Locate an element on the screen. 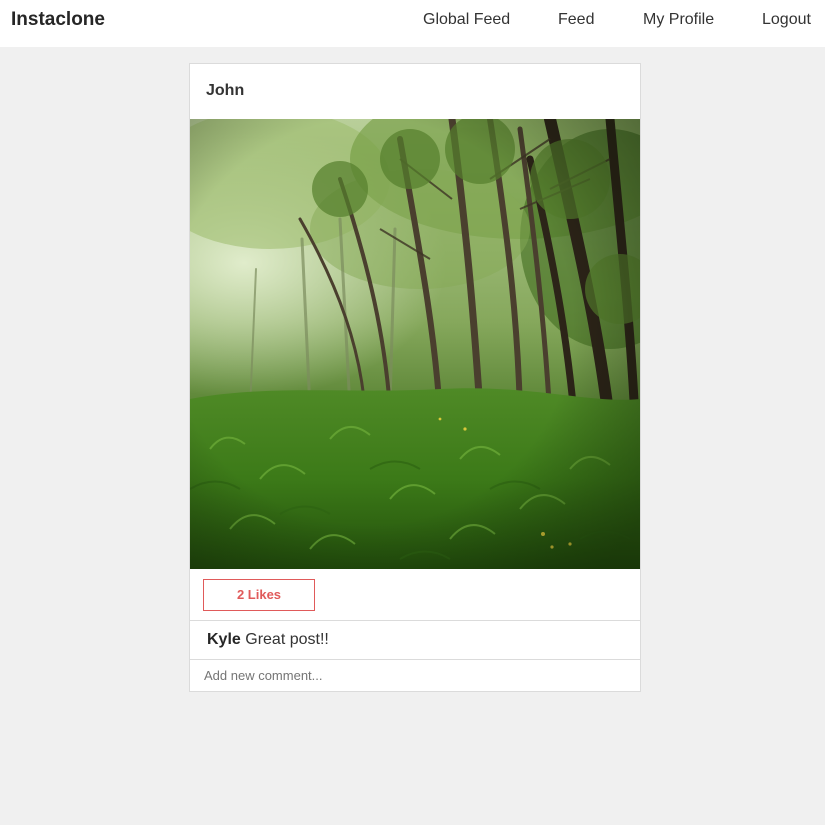  add-comment-input is located at coordinates (415, 675).